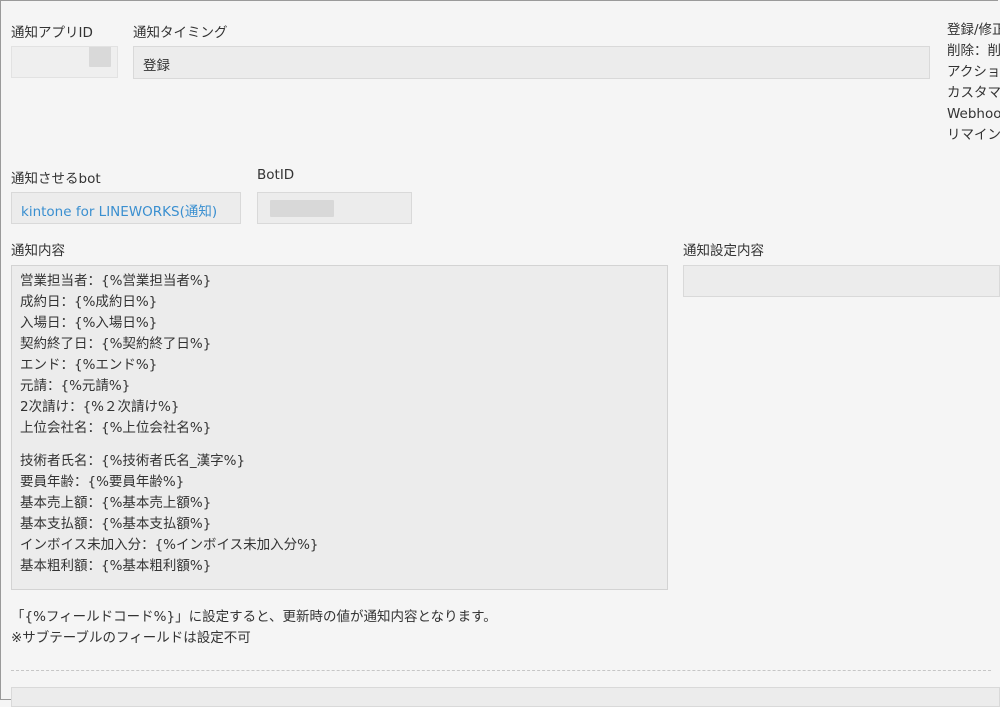  What do you see at coordinates (131, 638) in the screenshot?
I see `subtable-note: ※サブテーブルのフィールドは設定不可` at bounding box center [131, 638].